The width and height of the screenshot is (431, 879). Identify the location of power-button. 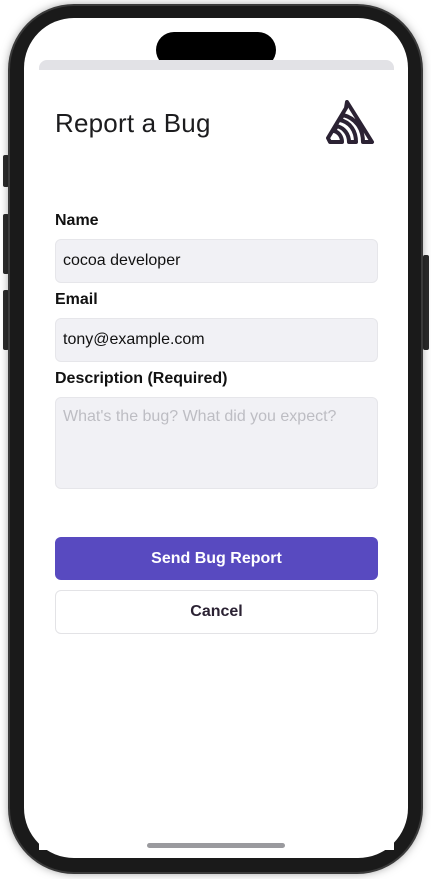
(426, 302).